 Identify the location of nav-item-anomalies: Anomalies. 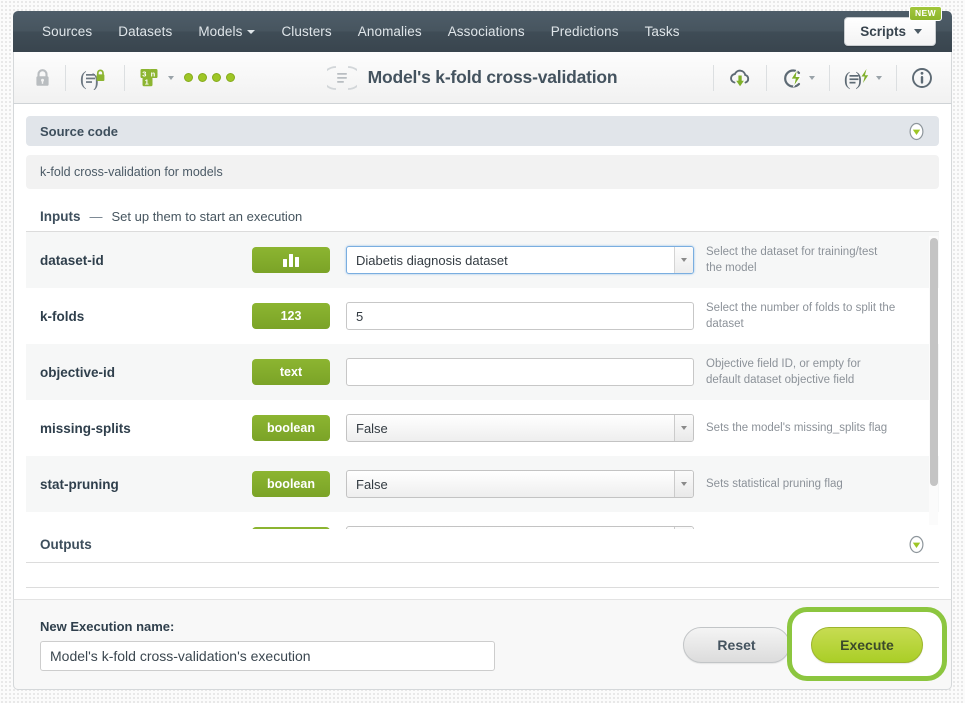
(390, 31).